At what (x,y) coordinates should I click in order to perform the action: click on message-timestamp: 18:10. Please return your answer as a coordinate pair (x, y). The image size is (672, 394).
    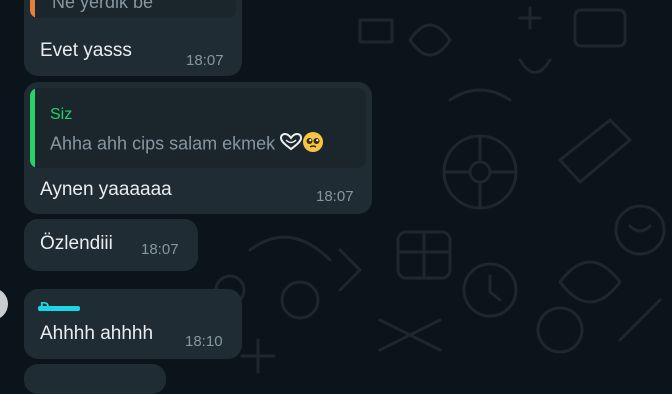
    Looking at the image, I should click on (204, 341).